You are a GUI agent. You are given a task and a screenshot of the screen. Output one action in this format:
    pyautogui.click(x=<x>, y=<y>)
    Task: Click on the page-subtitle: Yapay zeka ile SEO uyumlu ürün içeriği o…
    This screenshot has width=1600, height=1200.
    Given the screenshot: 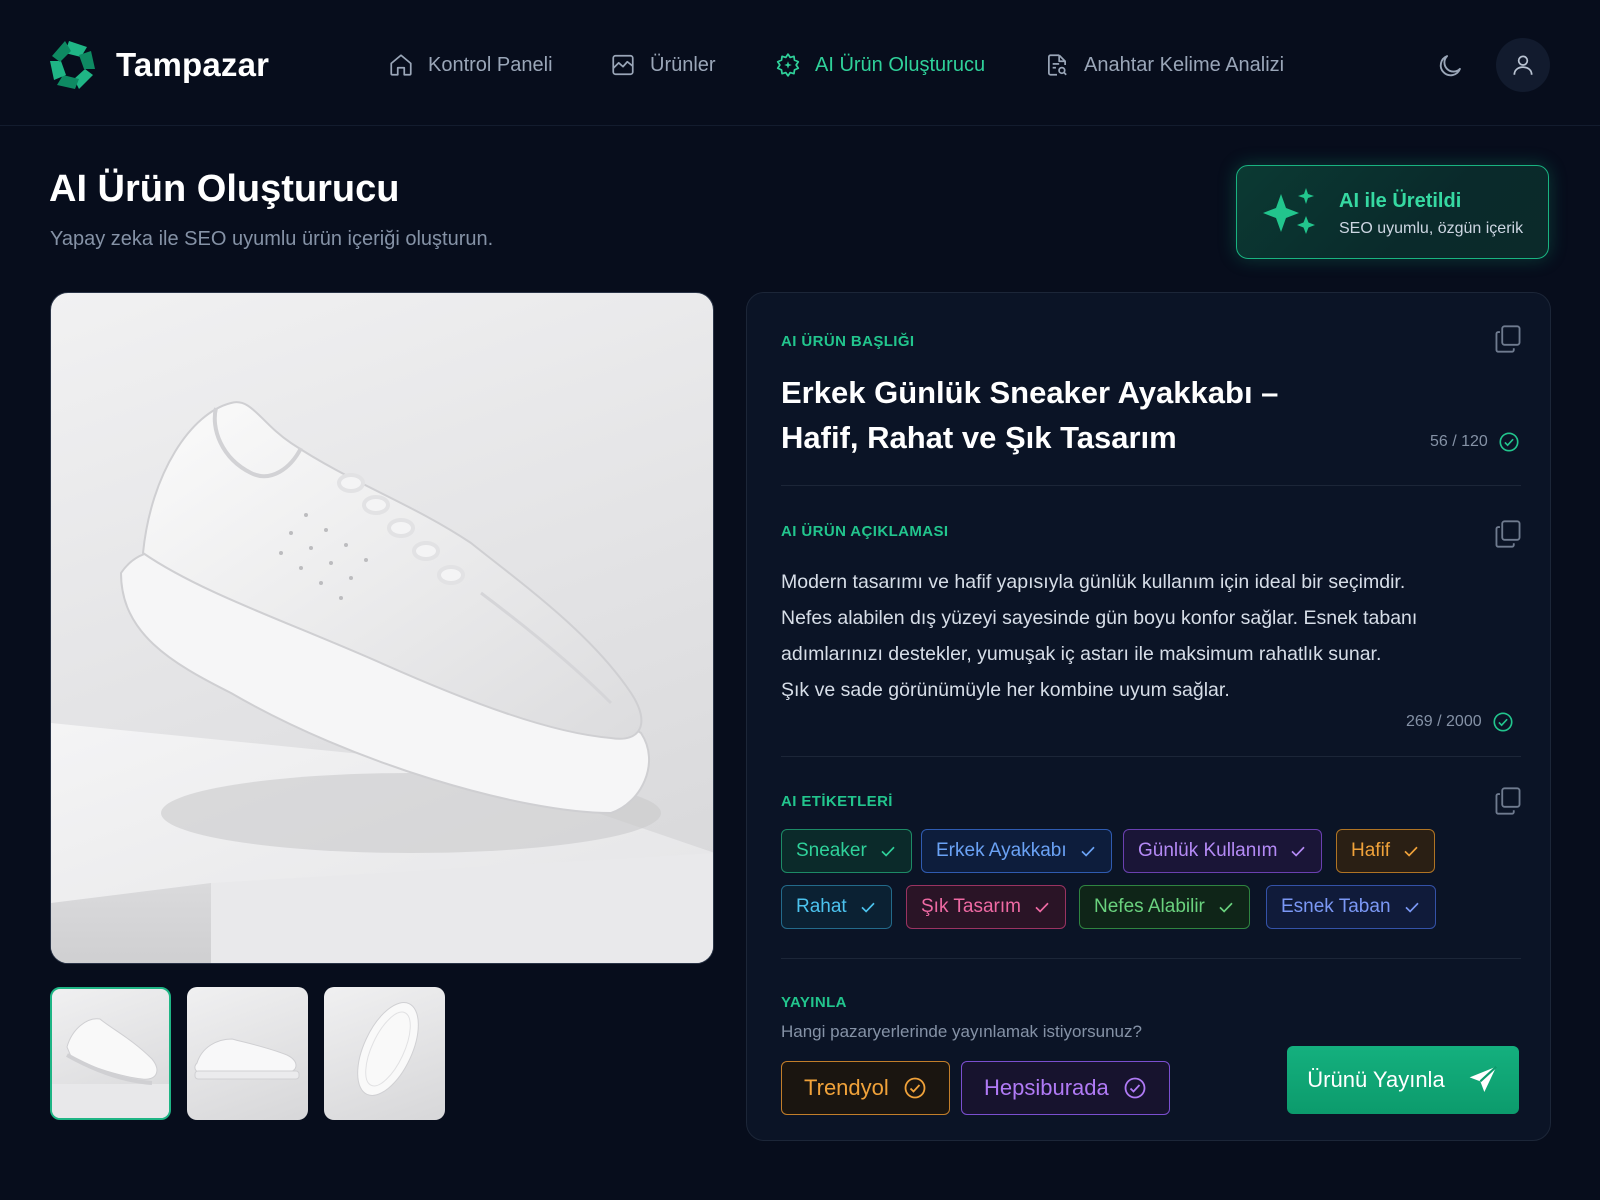 What is the action you would take?
    pyautogui.click(x=272, y=239)
    